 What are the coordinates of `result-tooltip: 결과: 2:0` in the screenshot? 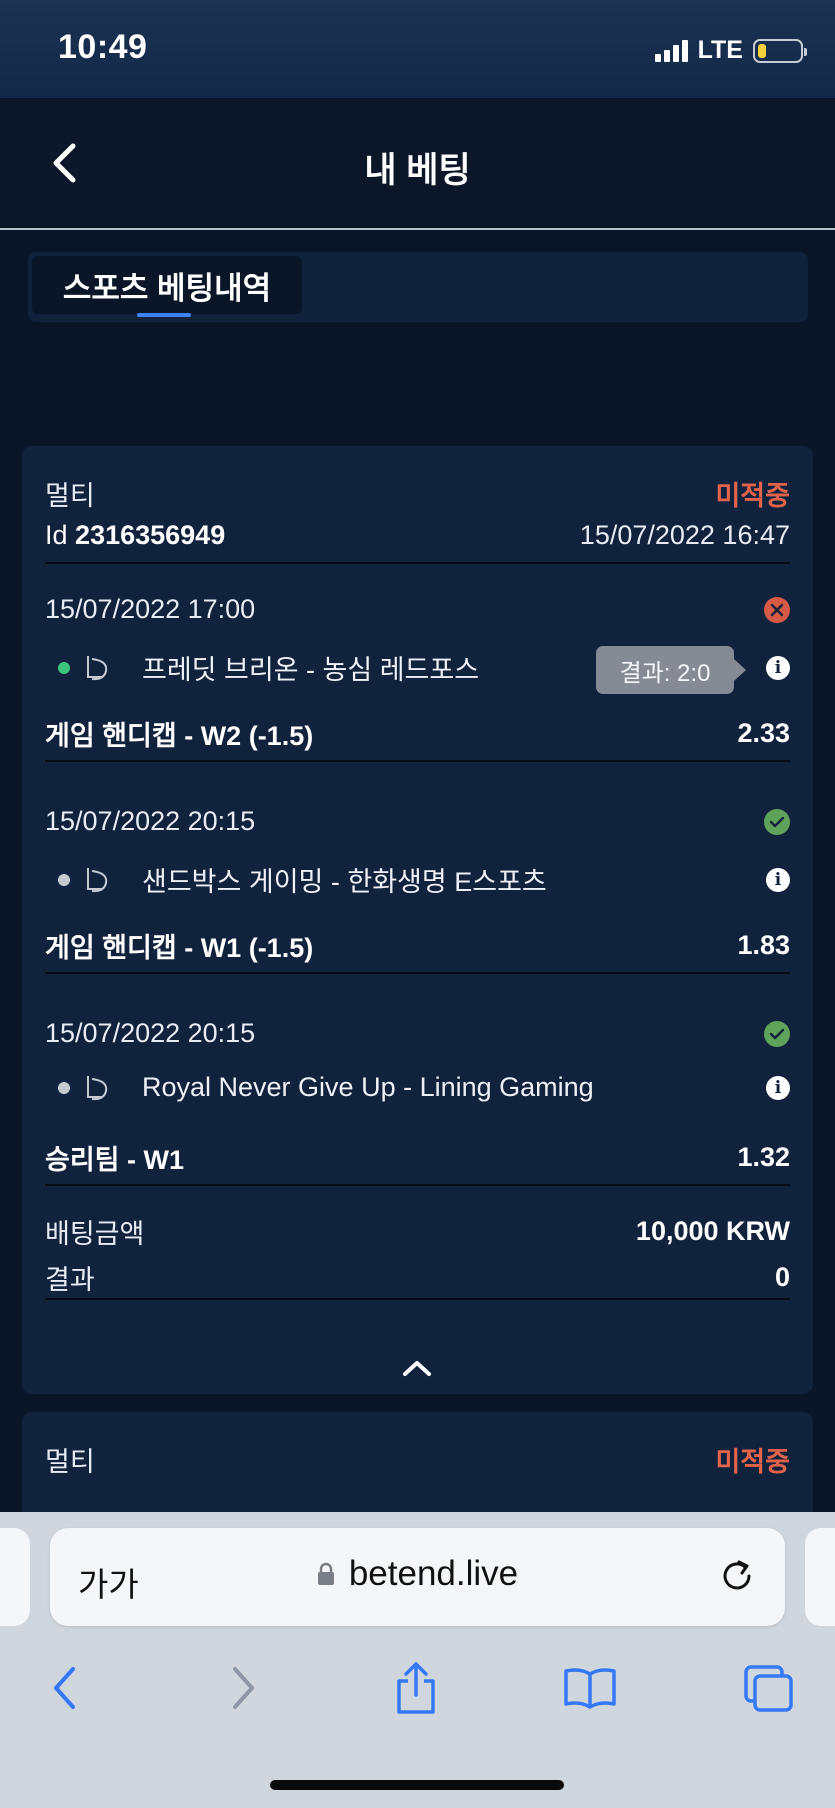 It's located at (671, 670).